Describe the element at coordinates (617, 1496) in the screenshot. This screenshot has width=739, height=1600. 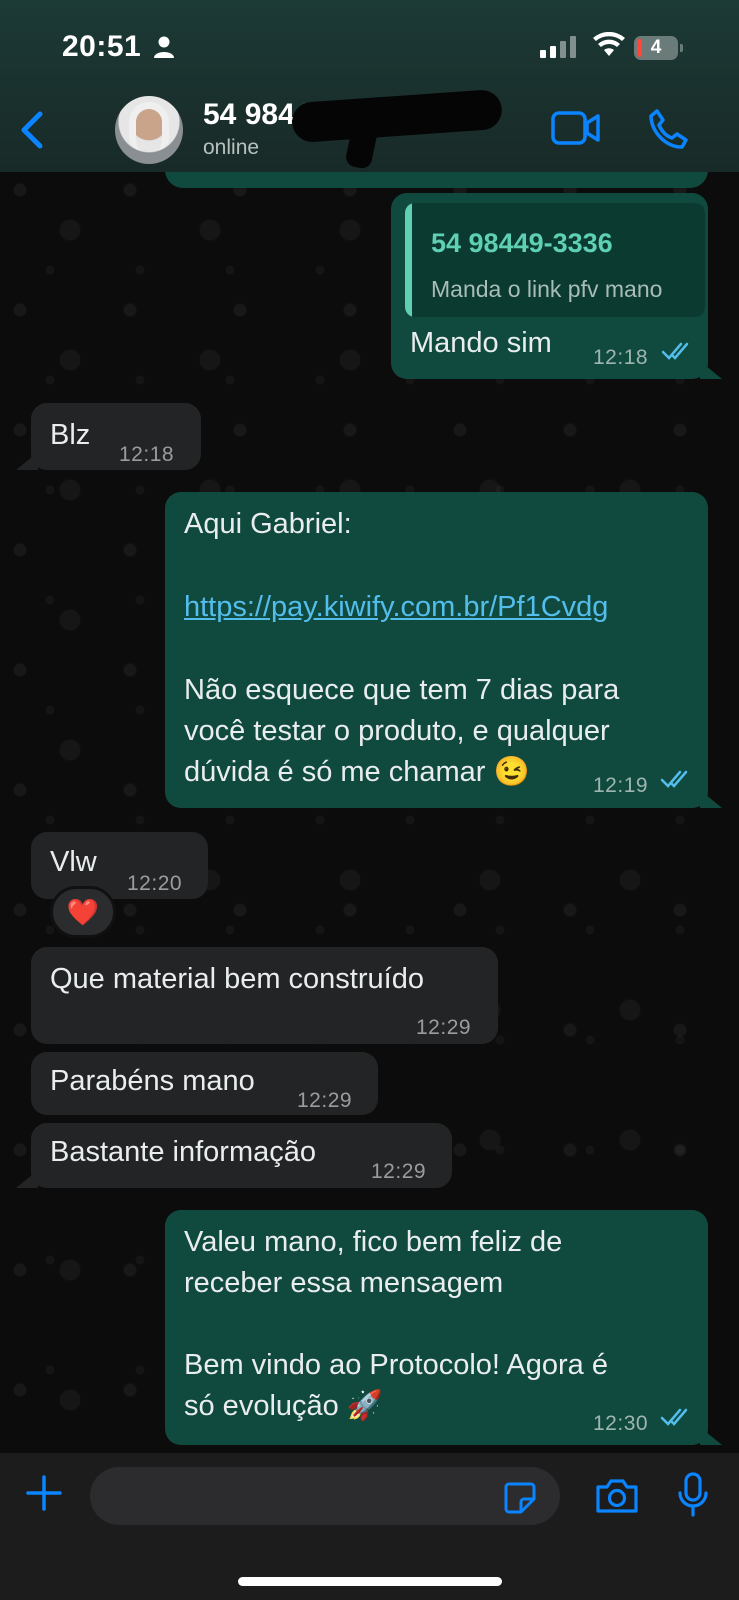
I see `camera-icon` at that location.